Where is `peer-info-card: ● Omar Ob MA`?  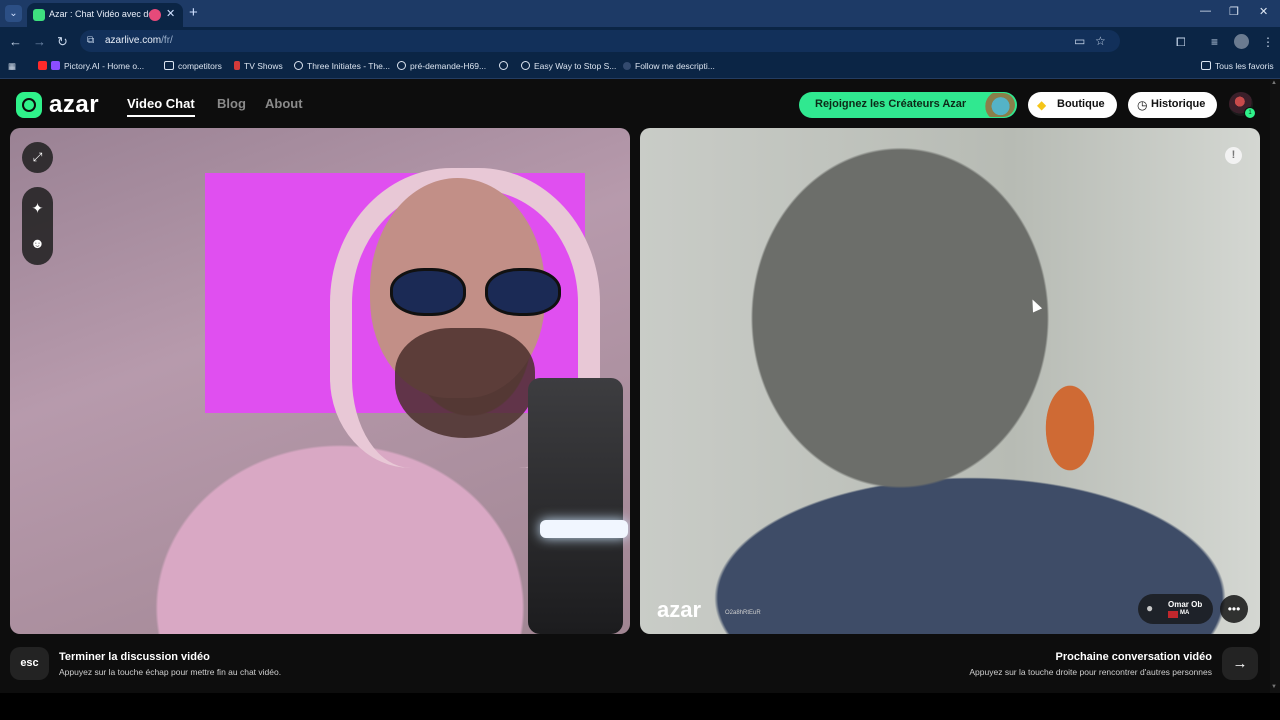
peer-info-card: ● Omar Ob MA is located at coordinates (1175, 609).